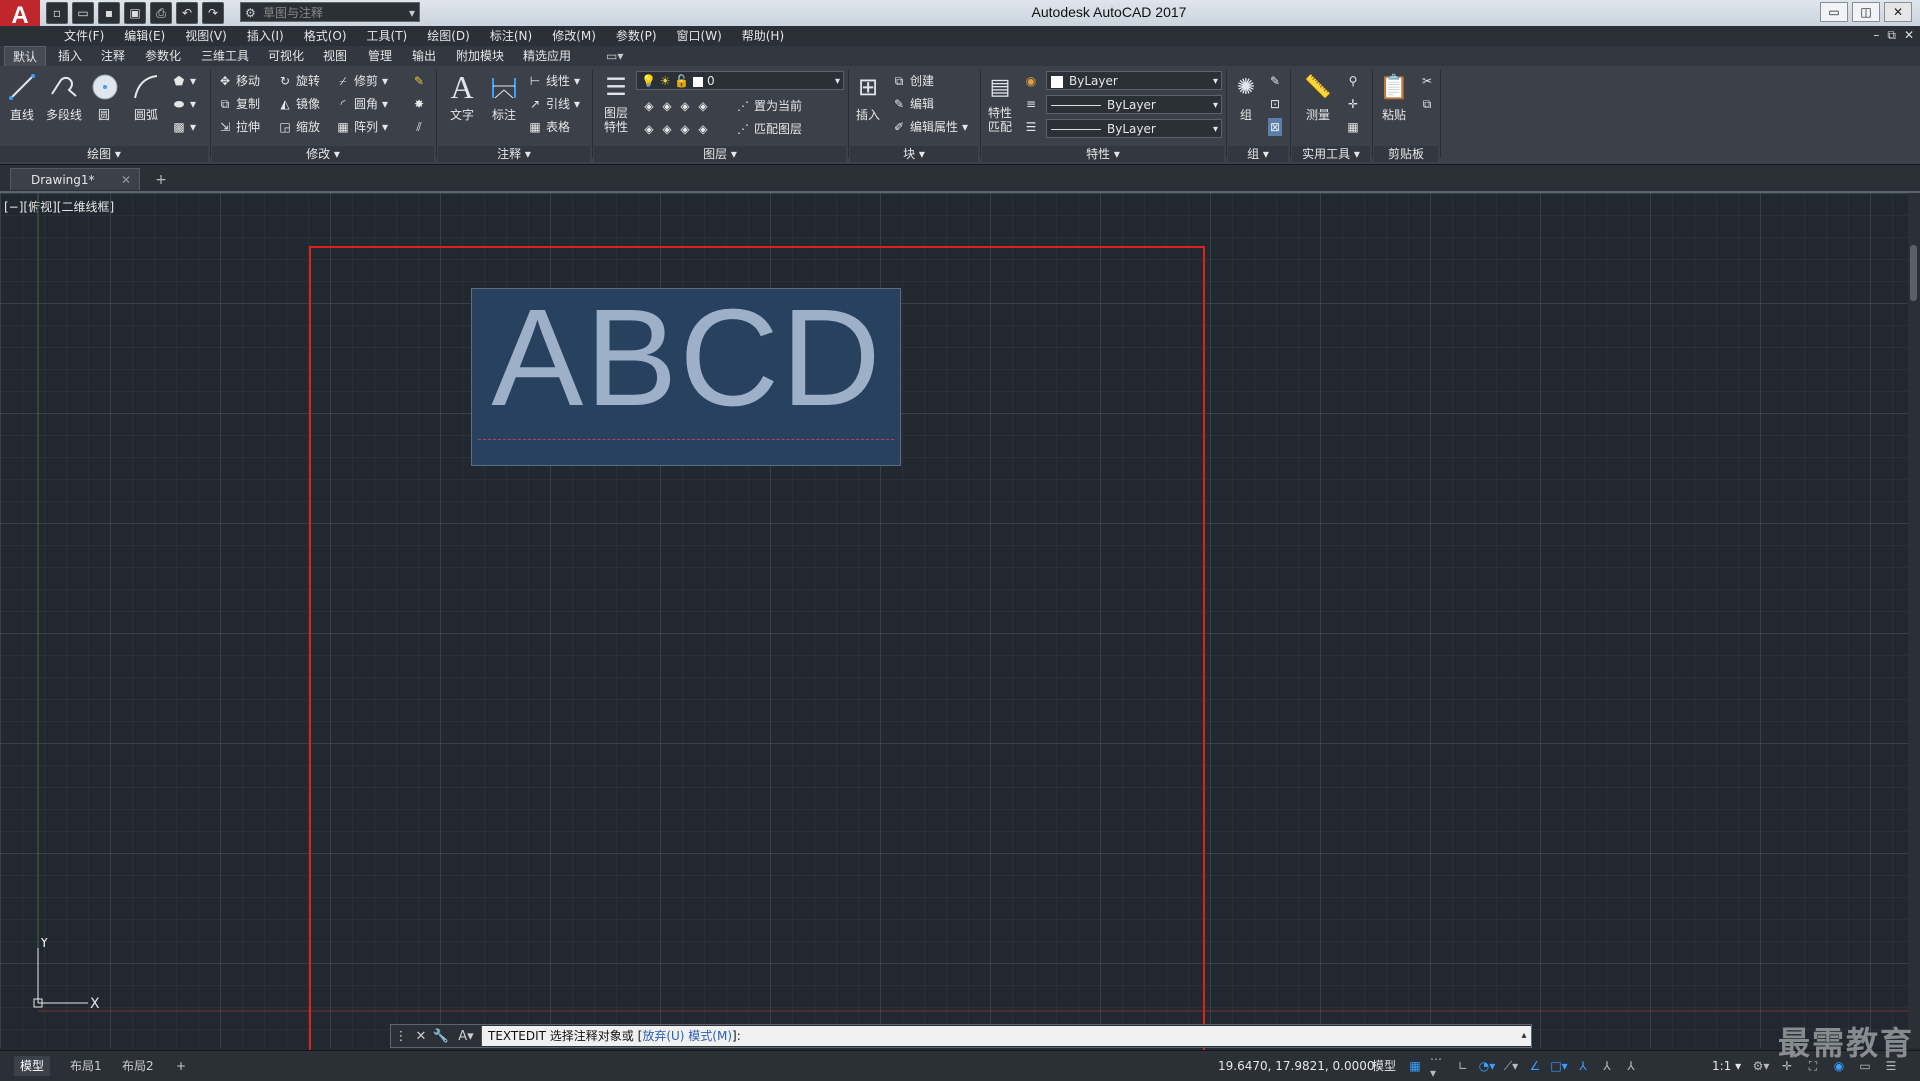 This screenshot has height=1081, width=1920. Describe the element at coordinates (1524, 1036) in the screenshot. I see `command-history-toggle: ▴` at that location.